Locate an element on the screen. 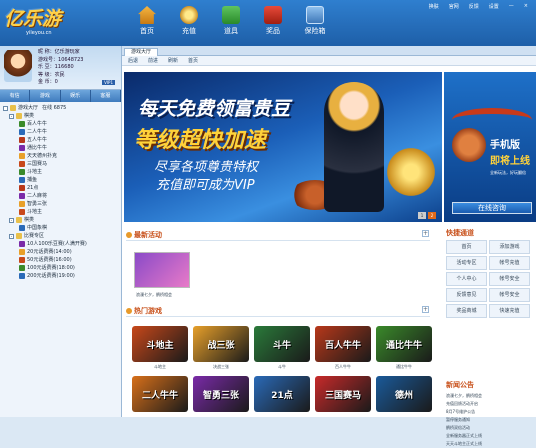  shortcut-button: 添加游戏 is located at coordinates (509, 247).